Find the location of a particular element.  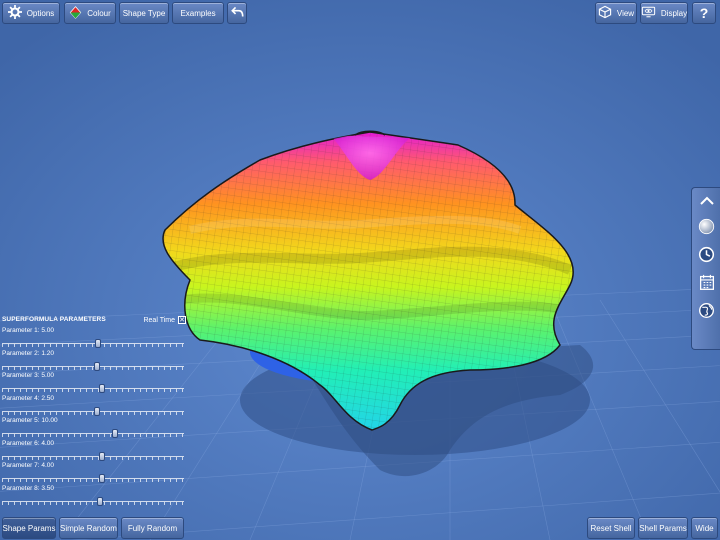

fully-random-button: Fully Random is located at coordinates (152, 528).